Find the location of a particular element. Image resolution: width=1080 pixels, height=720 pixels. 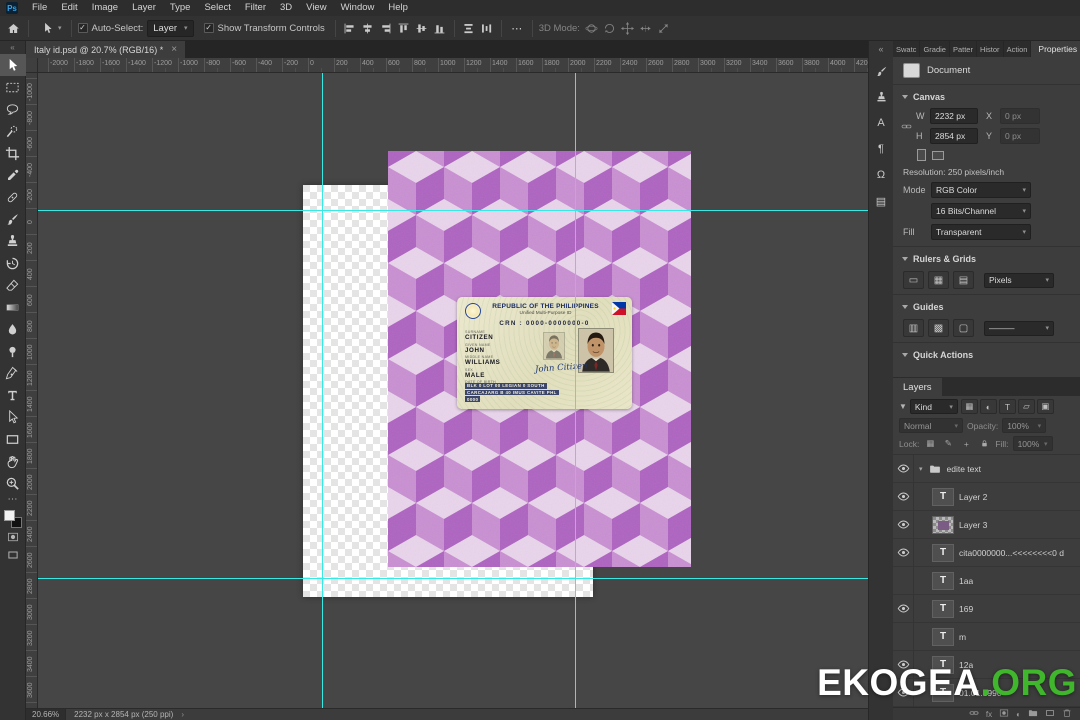

history-brush-tool-icon is located at coordinates (13, 263).